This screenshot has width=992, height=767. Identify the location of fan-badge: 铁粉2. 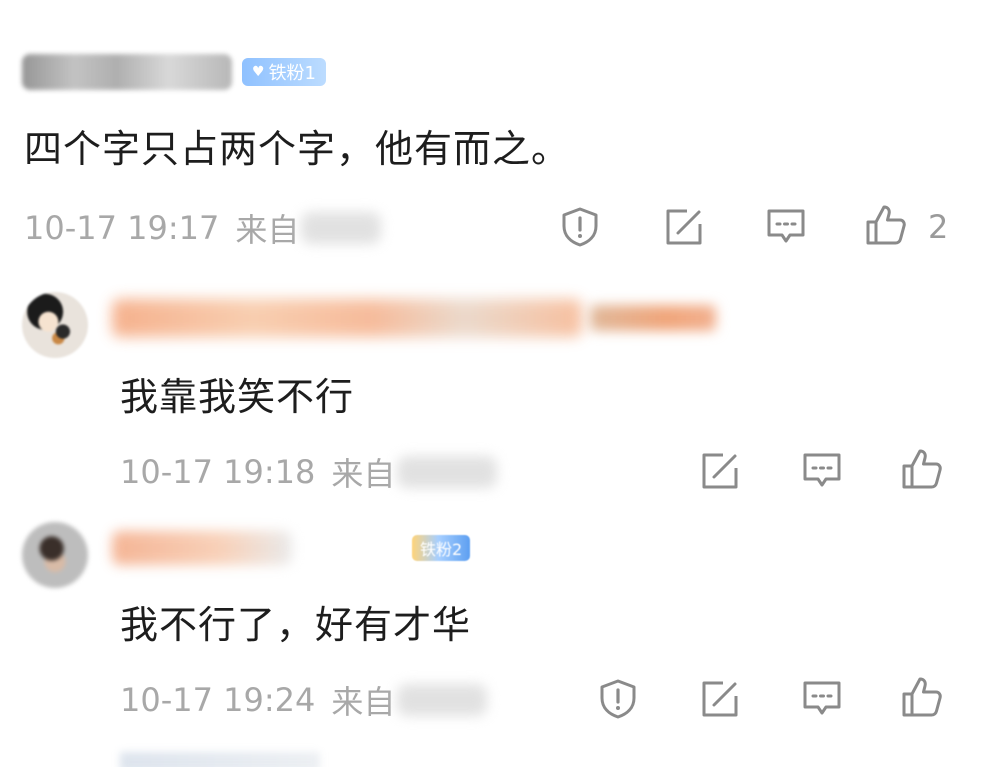
(441, 548).